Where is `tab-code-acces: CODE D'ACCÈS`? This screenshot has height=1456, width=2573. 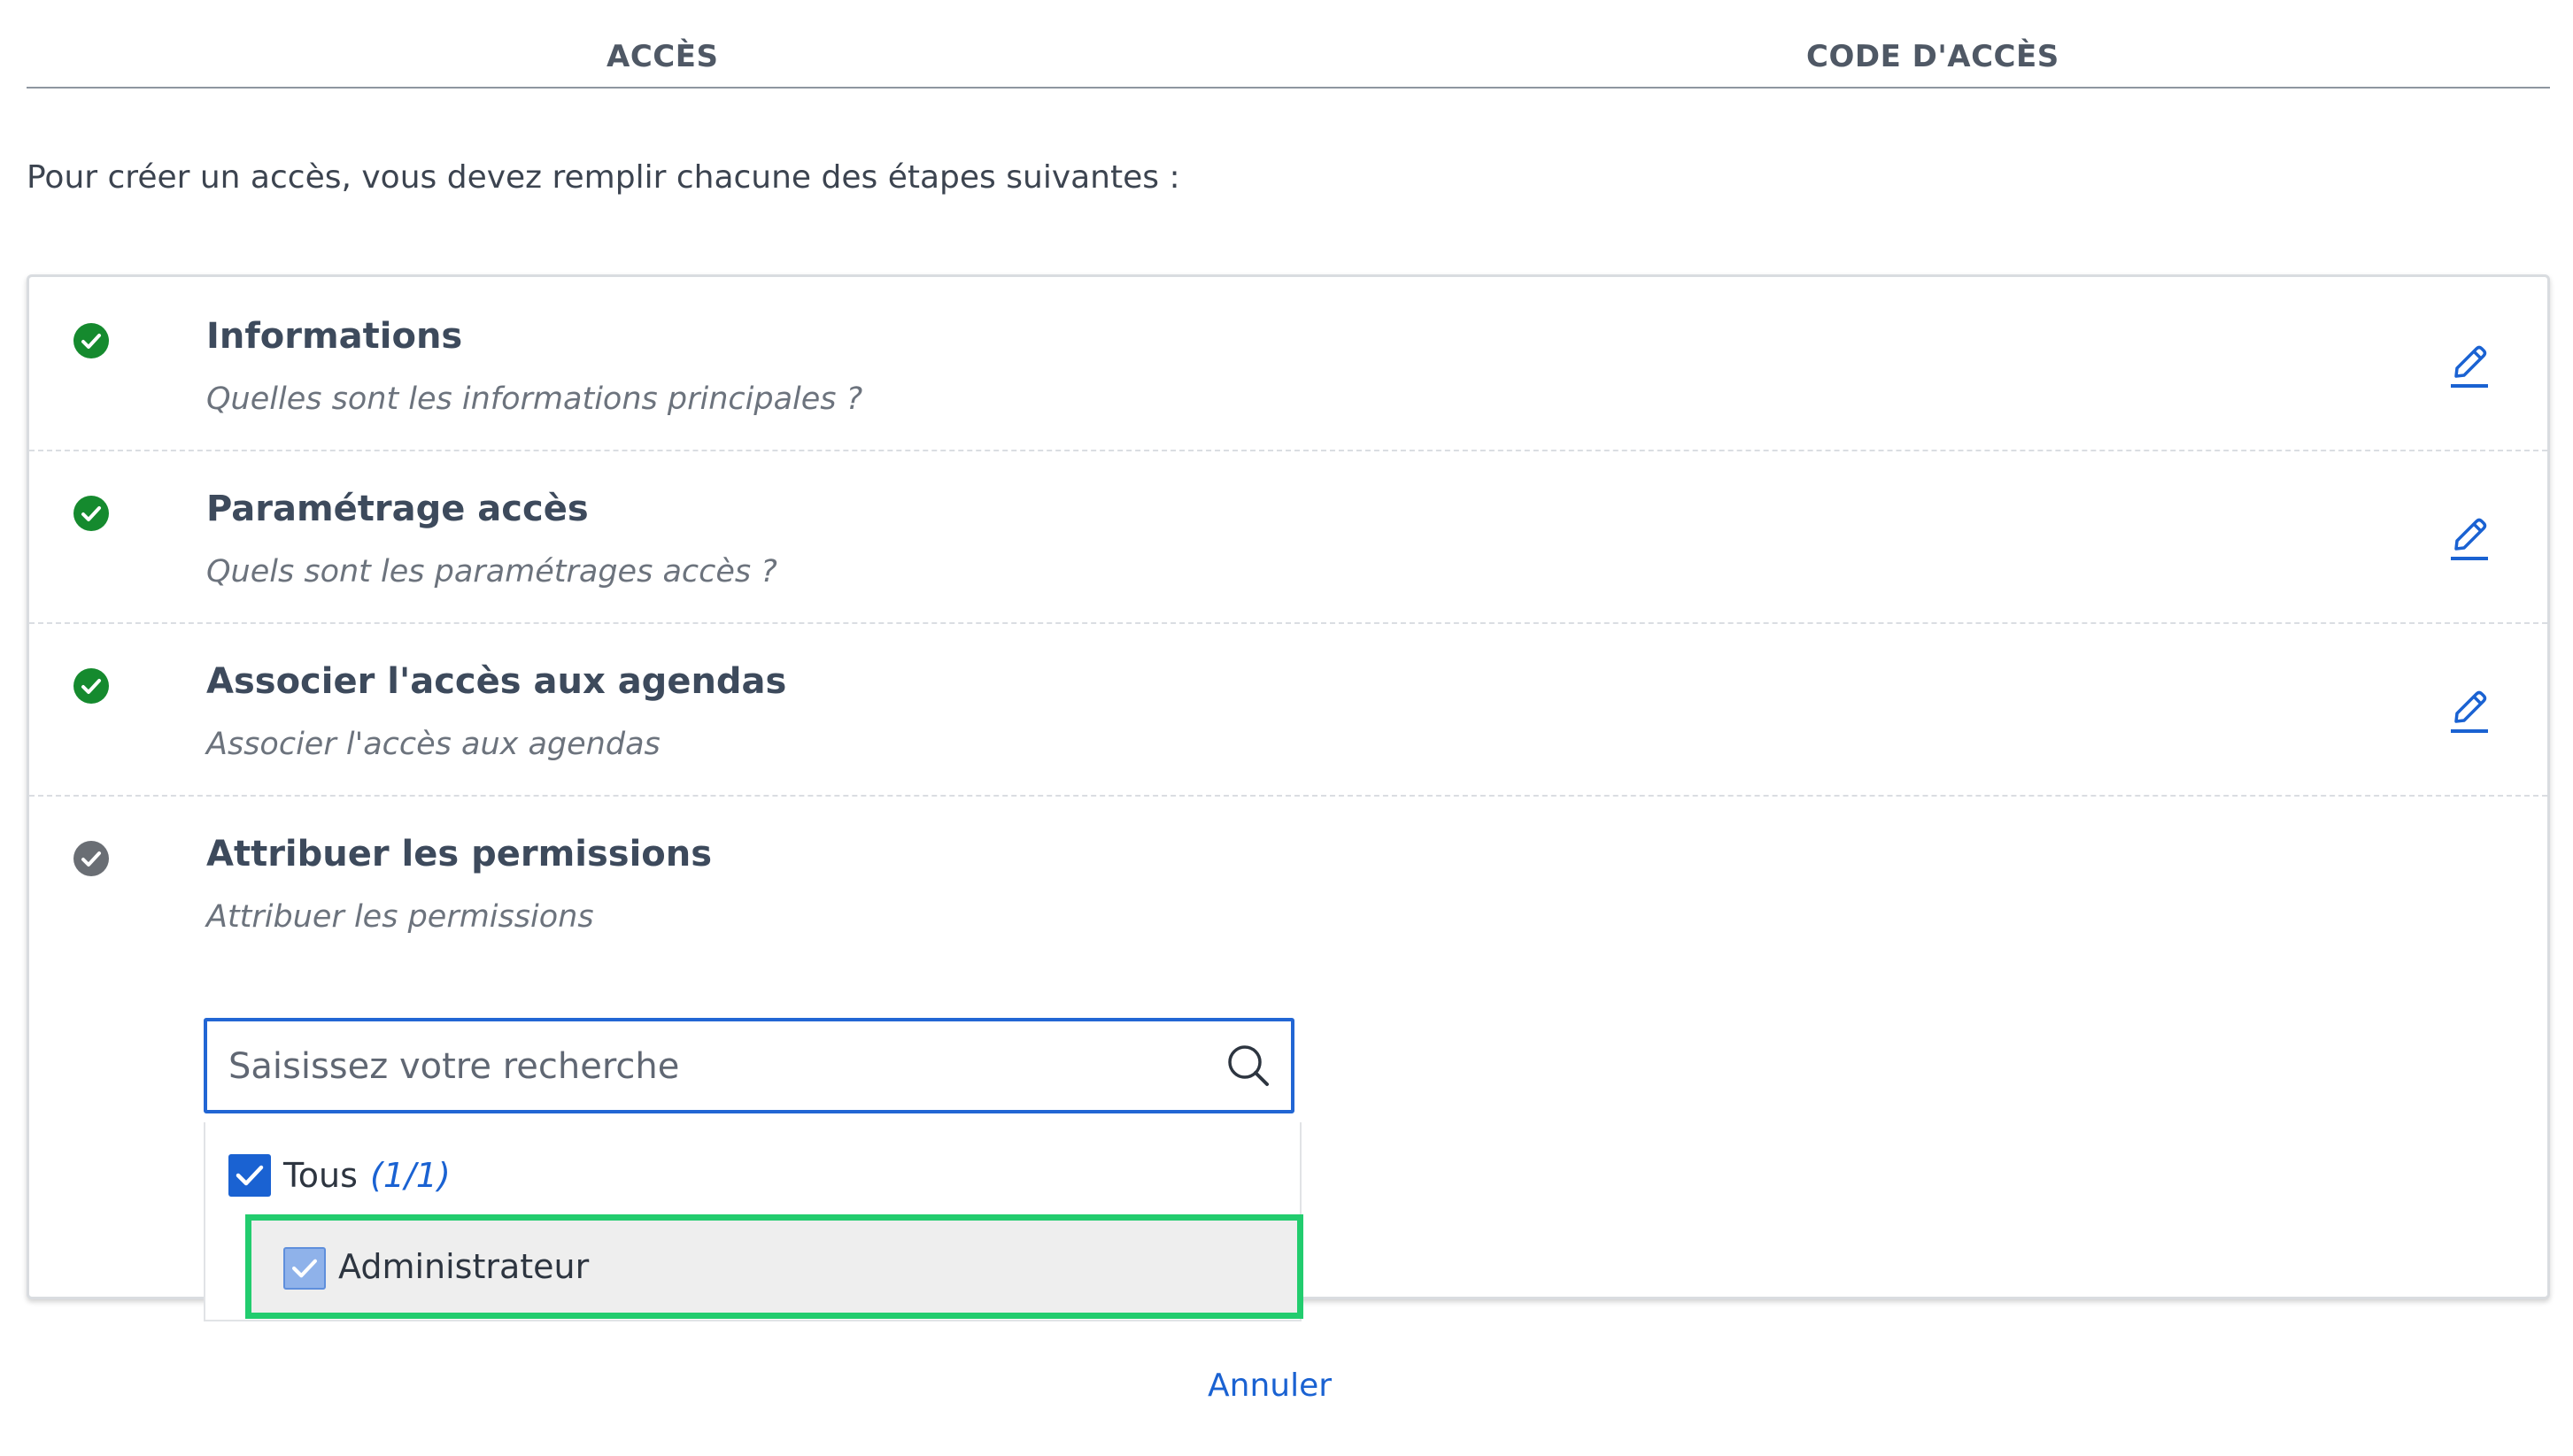 tab-code-acces: CODE D'ACCÈS is located at coordinates (1932, 56).